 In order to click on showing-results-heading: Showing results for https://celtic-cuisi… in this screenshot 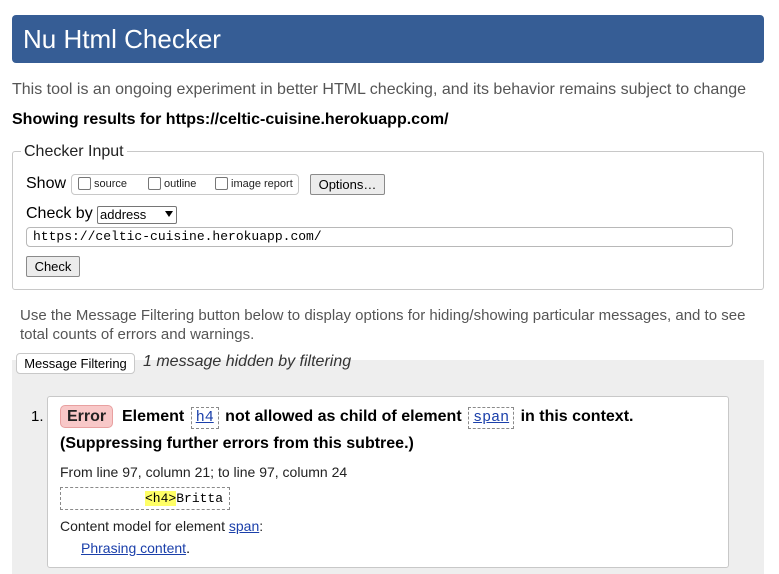, I will do `click(230, 119)`.